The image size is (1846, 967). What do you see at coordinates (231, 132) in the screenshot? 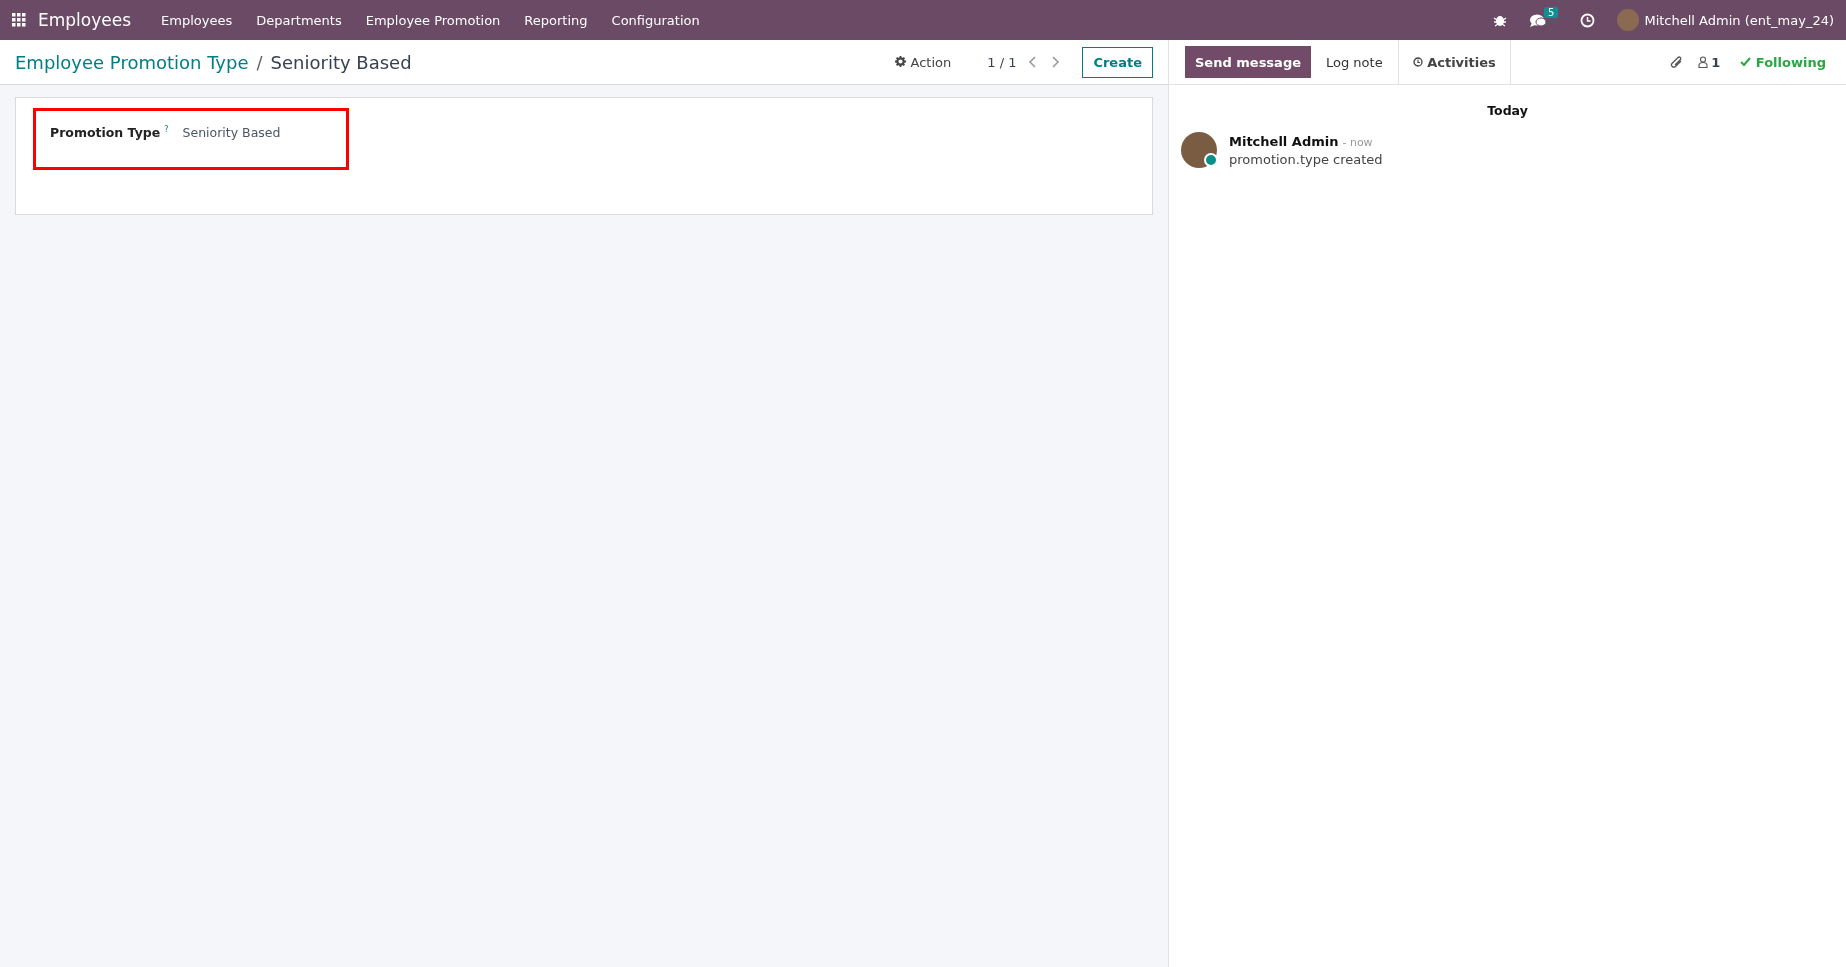
I see `field-value: Seniority Based` at bounding box center [231, 132].